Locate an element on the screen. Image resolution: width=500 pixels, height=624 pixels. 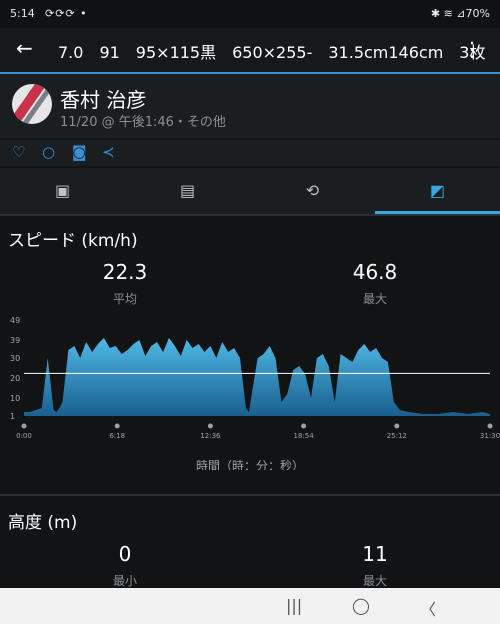
tab-details: ▤ is located at coordinates (187, 191).